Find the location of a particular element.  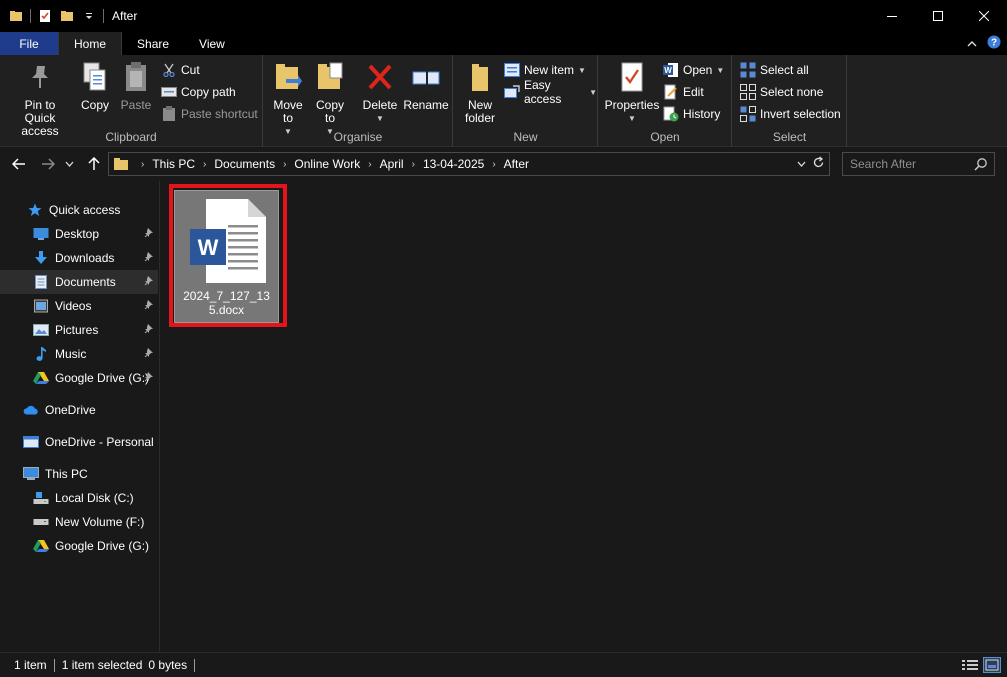

svg-text: W is located at coordinates (668, 70).